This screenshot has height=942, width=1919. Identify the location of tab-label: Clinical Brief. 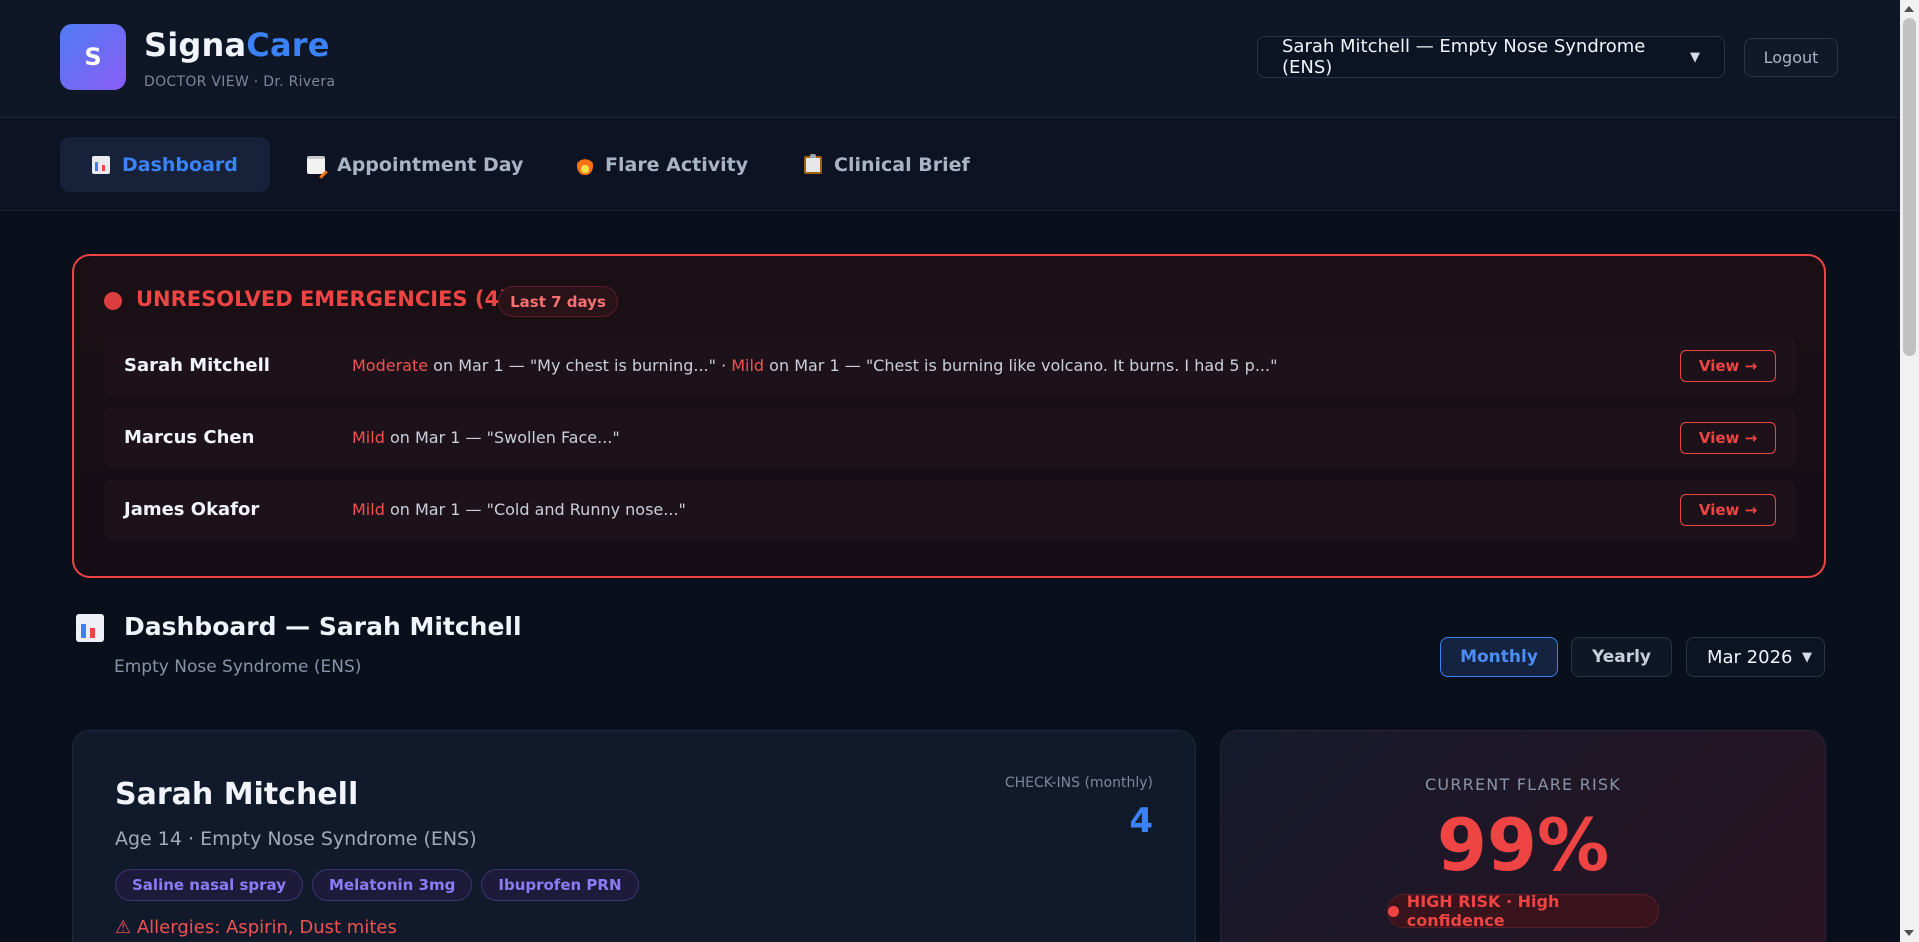
(902, 164).